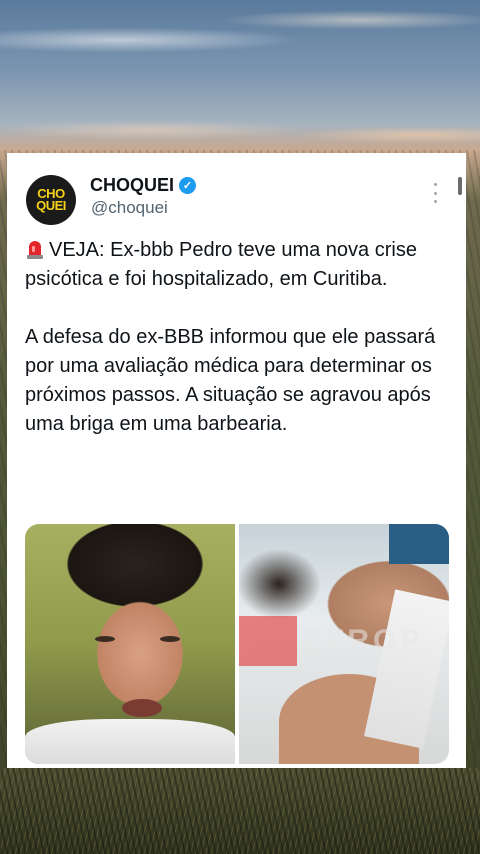  I want to click on verified-badge-icon: ✓, so click(188, 185).